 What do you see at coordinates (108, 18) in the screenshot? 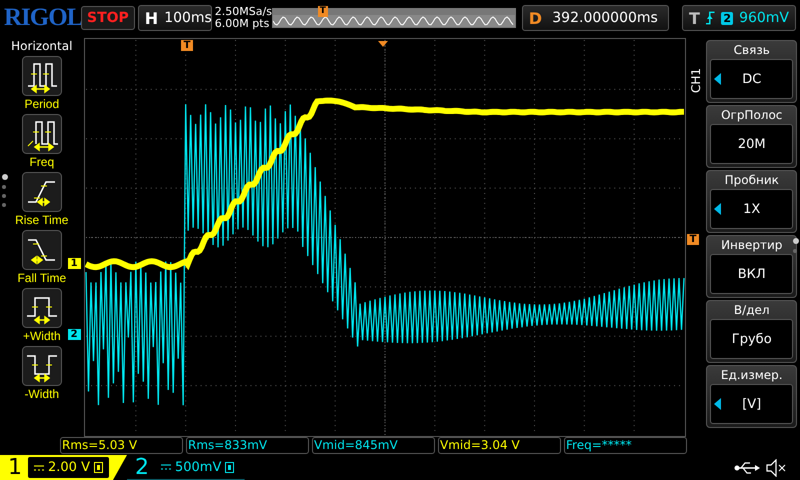
I see `run-stop-indicator: STOP` at bounding box center [108, 18].